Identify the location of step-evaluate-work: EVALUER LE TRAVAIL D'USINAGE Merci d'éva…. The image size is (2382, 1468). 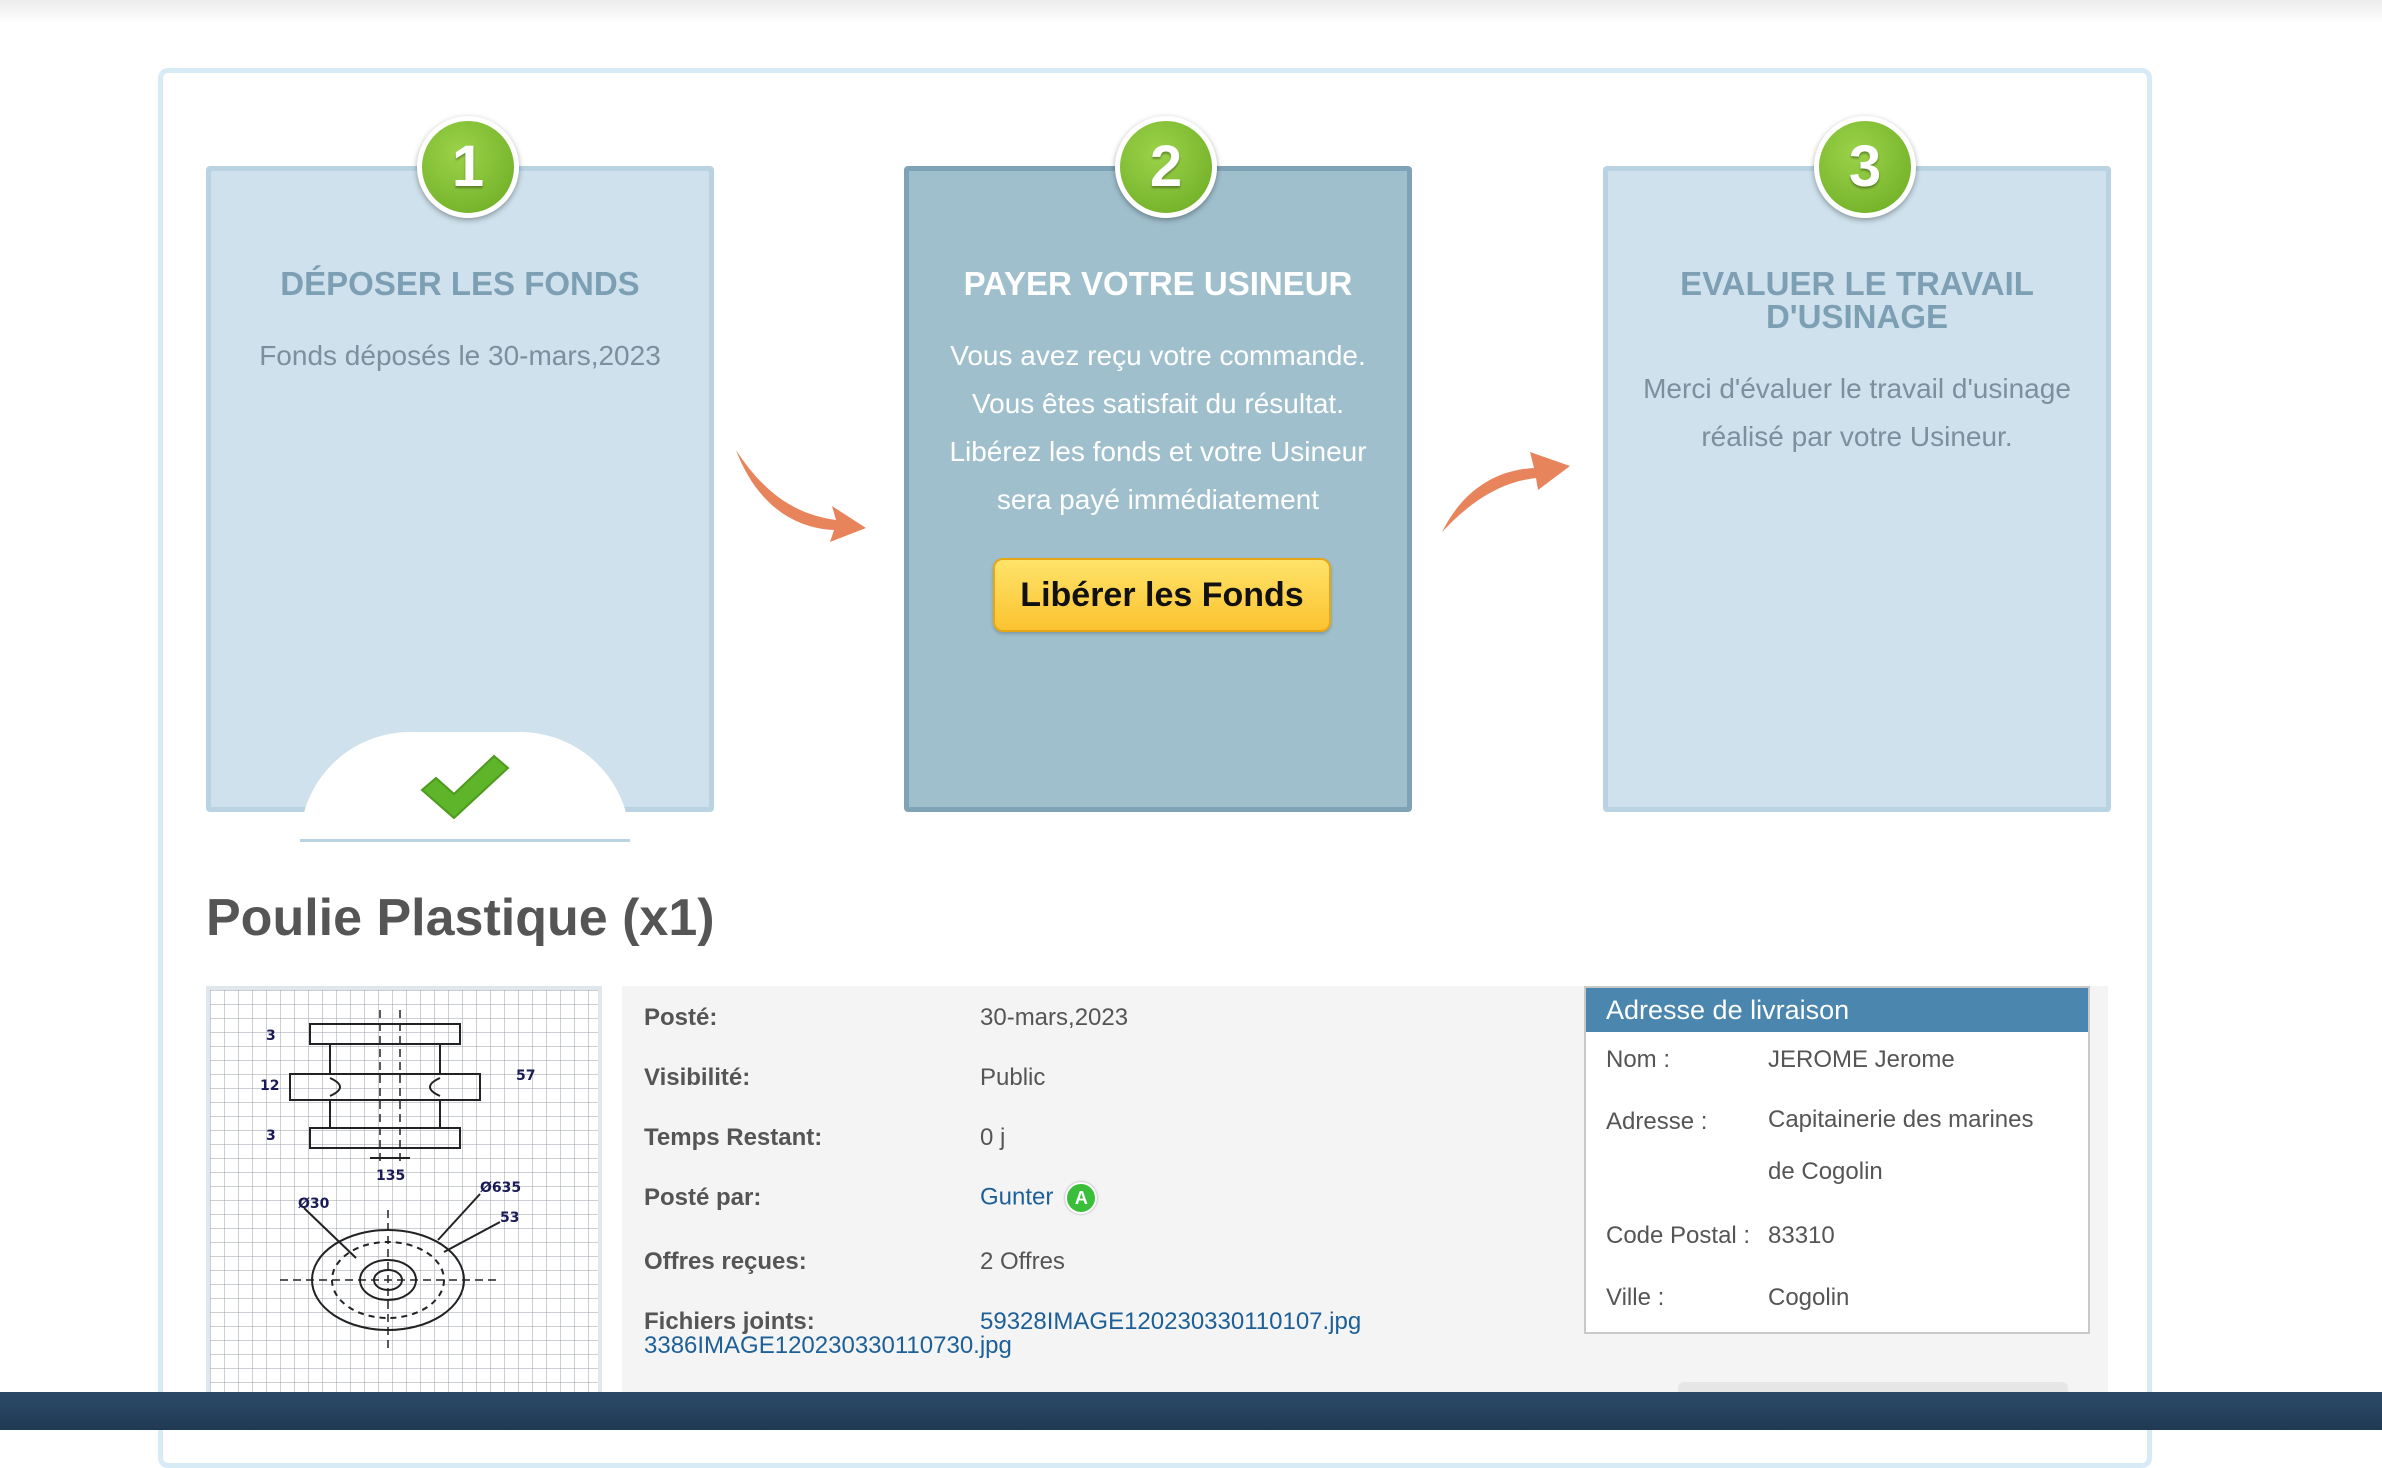
(1857, 489).